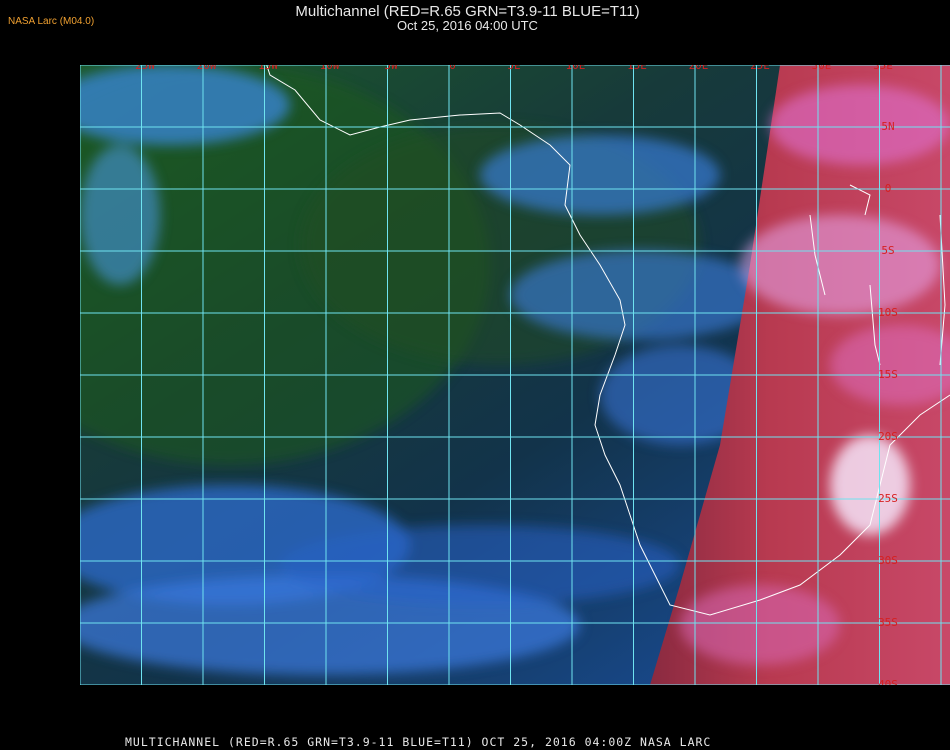  What do you see at coordinates (467, 25) in the screenshot?
I see `image-datetime: Oct 25, 2016 04:00 UTC` at bounding box center [467, 25].